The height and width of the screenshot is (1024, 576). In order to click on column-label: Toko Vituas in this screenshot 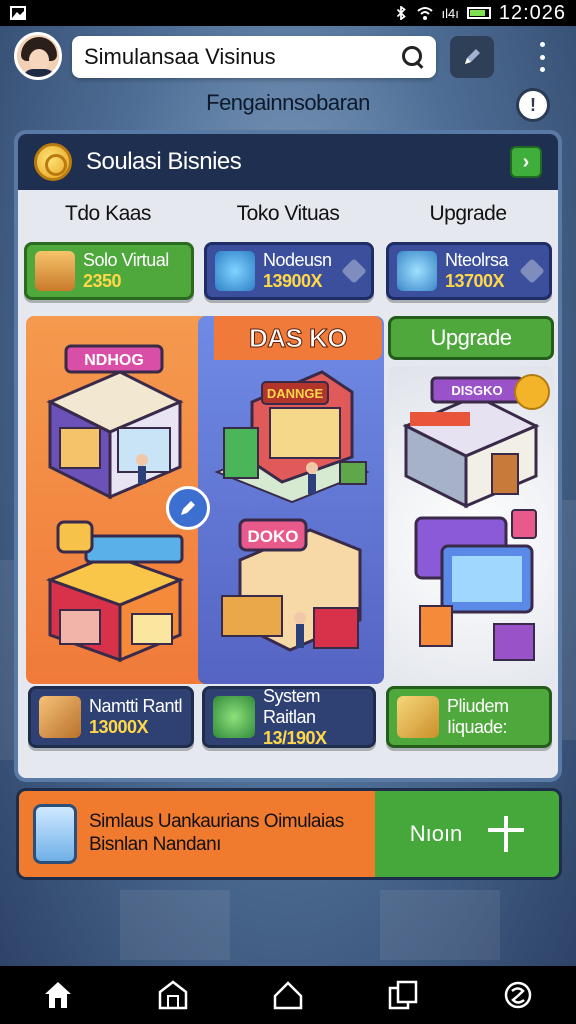, I will do `click(288, 213)`.